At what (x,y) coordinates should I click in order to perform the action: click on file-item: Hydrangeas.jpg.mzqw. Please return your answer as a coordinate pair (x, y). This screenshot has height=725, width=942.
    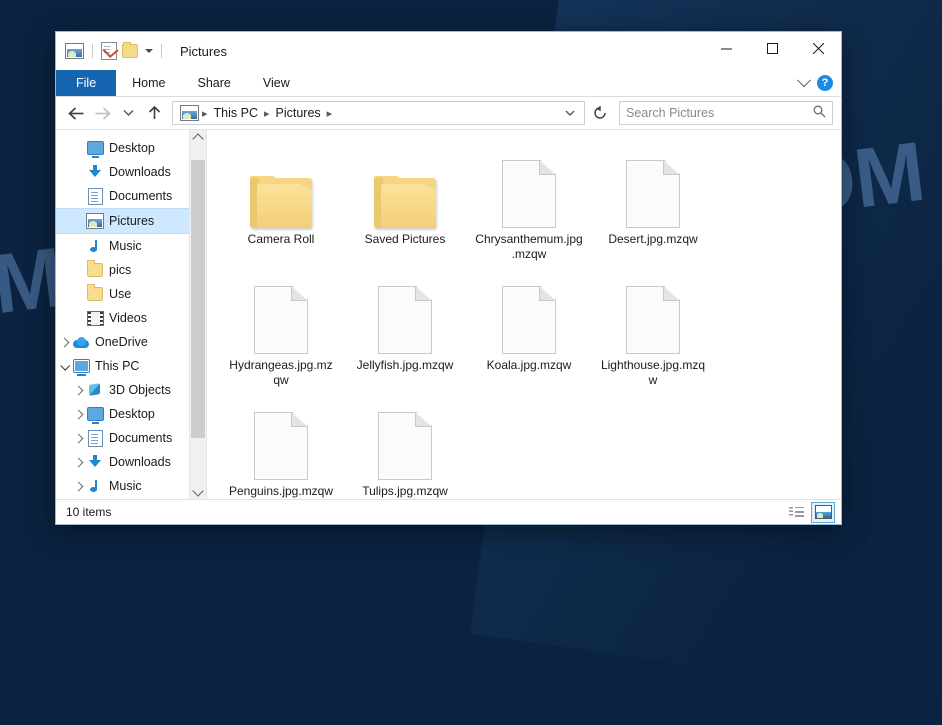
    Looking at the image, I should click on (281, 329).